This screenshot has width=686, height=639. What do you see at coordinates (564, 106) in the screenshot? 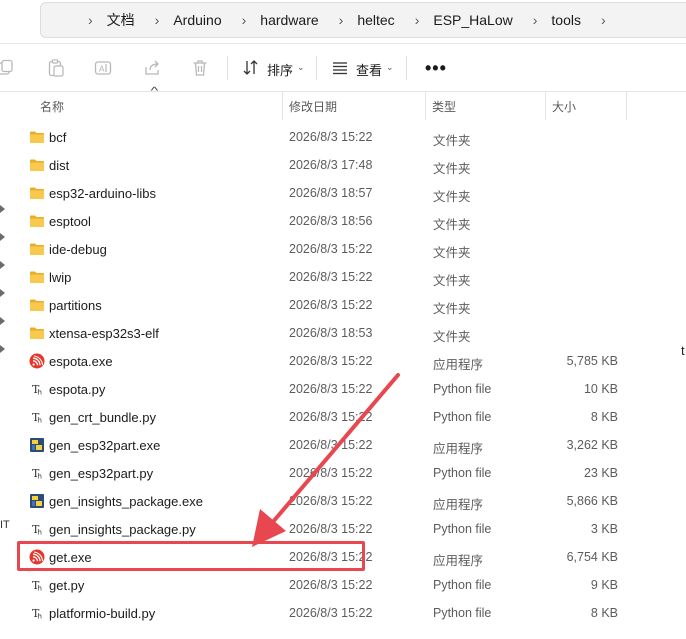
I see `column-header-size: 大小` at bounding box center [564, 106].